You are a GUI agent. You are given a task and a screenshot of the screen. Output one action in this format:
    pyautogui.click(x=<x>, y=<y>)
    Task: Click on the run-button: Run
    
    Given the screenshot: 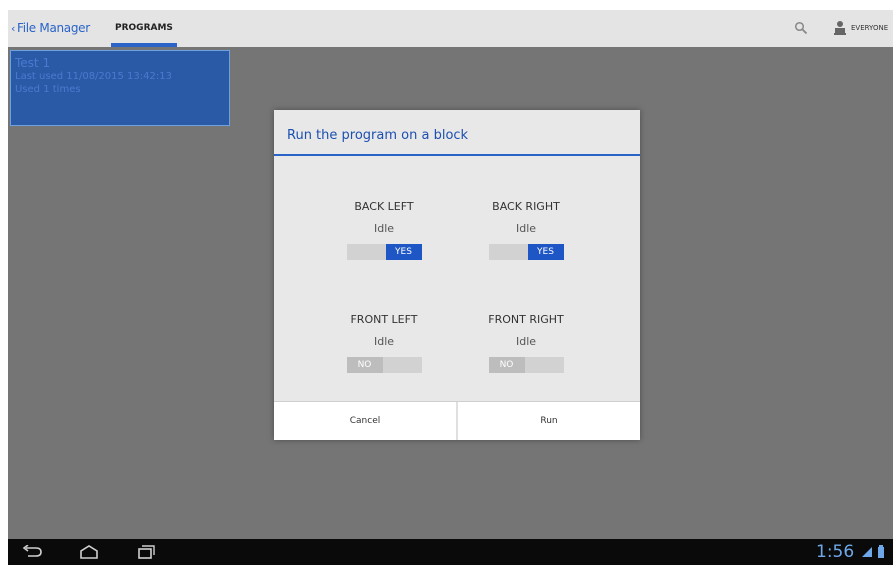 What is the action you would take?
    pyautogui.click(x=549, y=421)
    